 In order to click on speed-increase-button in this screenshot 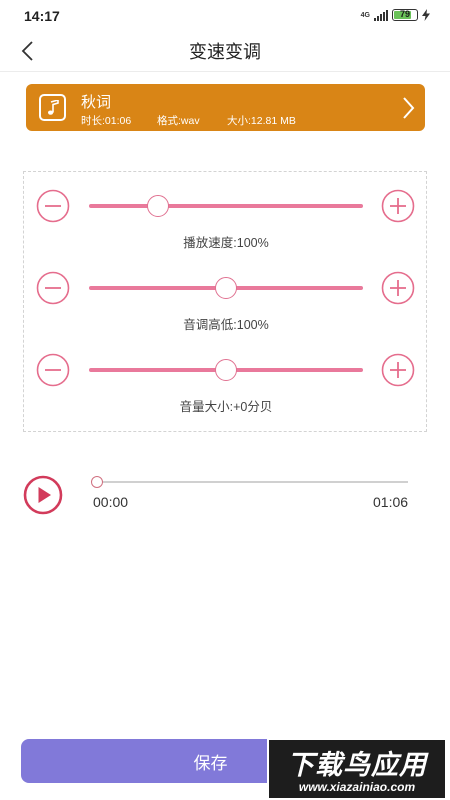, I will do `click(398, 206)`.